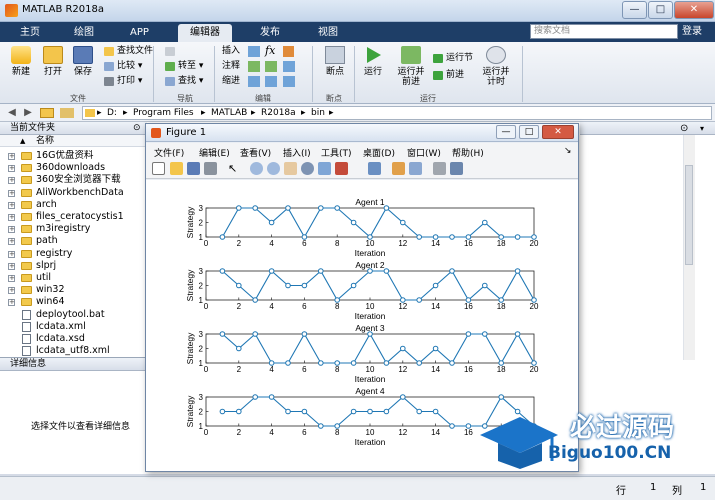  I want to click on menu-desktop: 桌面(D), so click(379, 152).